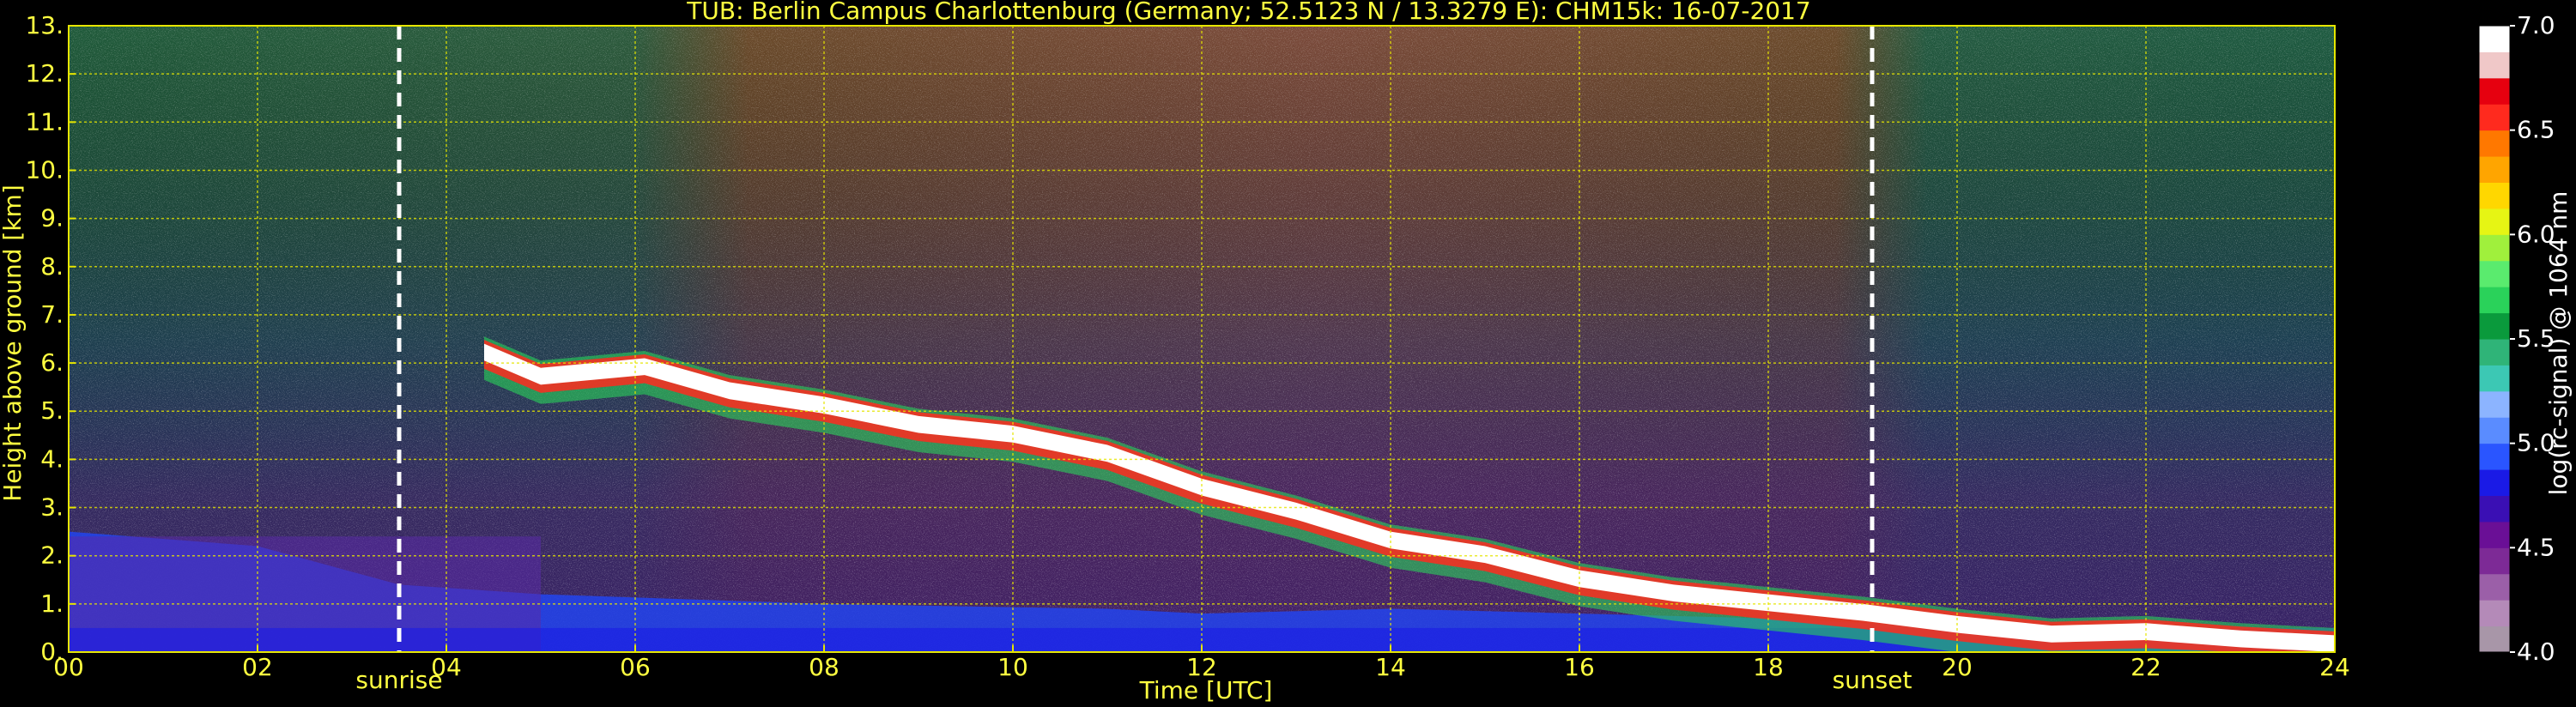 This screenshot has width=2576, height=707. Describe the element at coordinates (2536, 652) in the screenshot. I see `colorbar-tick-label: 4.0` at that location.